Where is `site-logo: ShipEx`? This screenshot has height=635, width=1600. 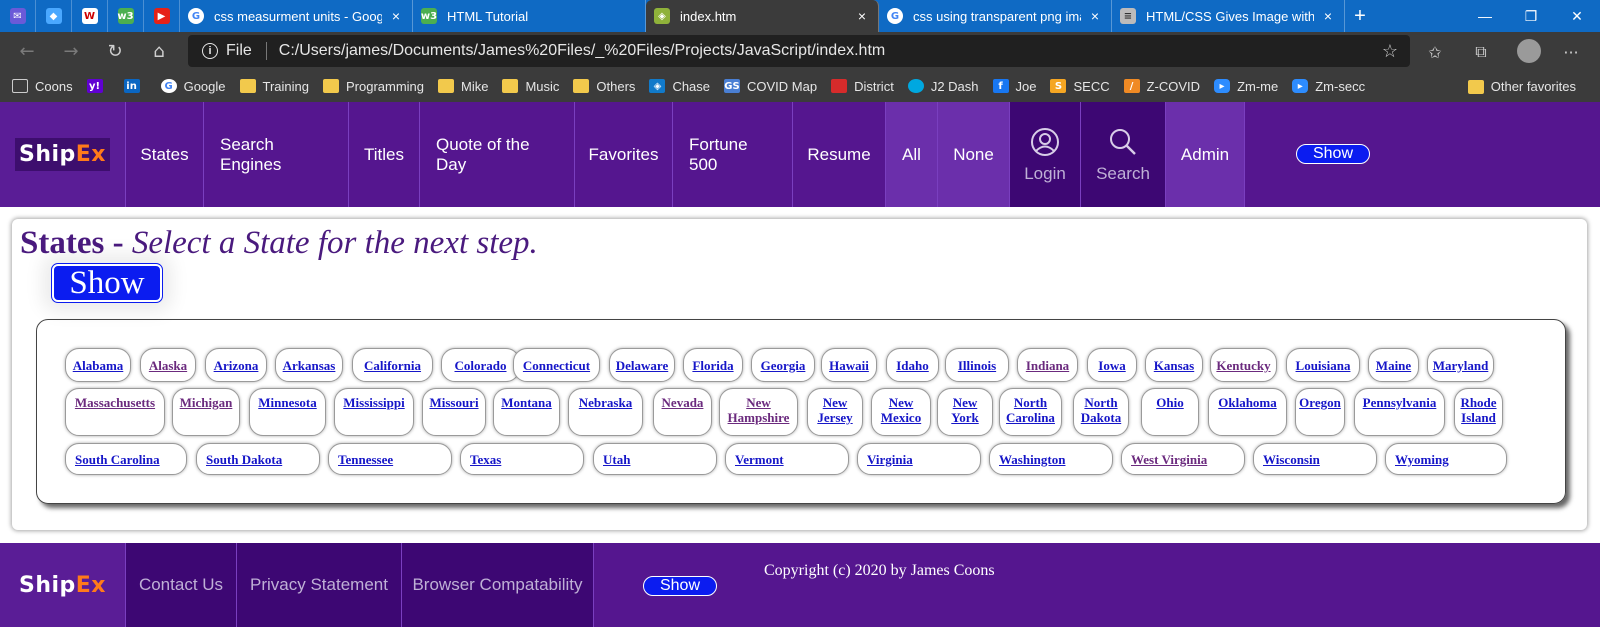
site-logo: ShipEx is located at coordinates (63, 154).